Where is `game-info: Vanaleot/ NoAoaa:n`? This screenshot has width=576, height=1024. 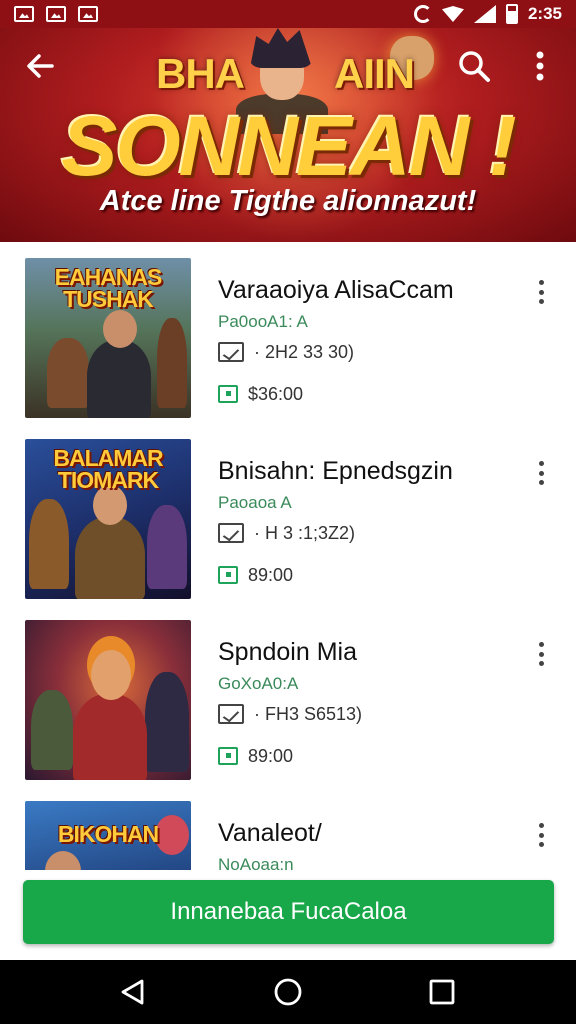 game-info: Vanaleot/ NoAoaa:n is located at coordinates (368, 844).